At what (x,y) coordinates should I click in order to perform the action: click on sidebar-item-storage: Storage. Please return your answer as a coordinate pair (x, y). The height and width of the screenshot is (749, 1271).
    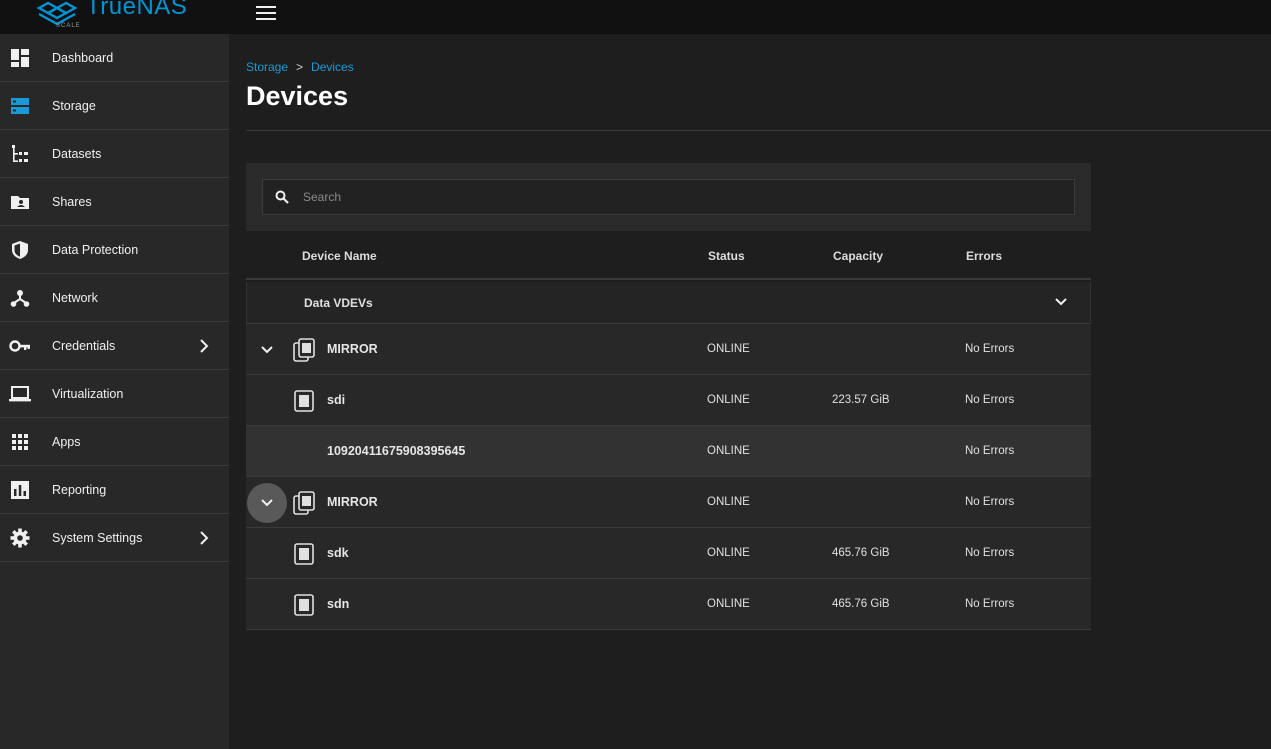
    Looking at the image, I should click on (114, 106).